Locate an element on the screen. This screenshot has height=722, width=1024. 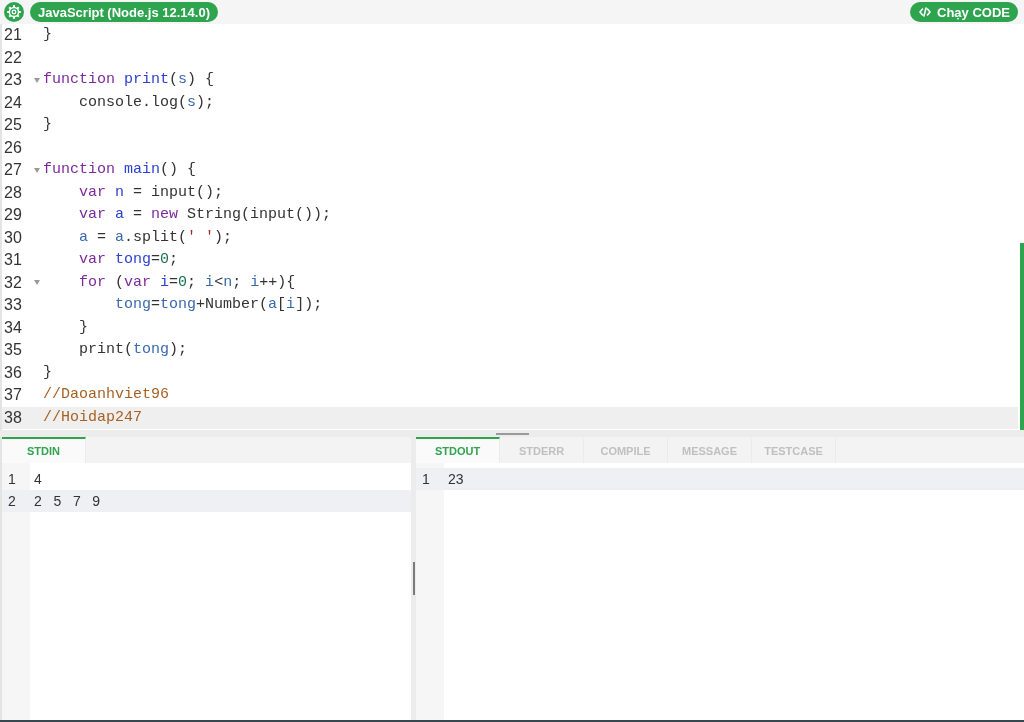
code-text: console.log(s); is located at coordinates (146, 102).